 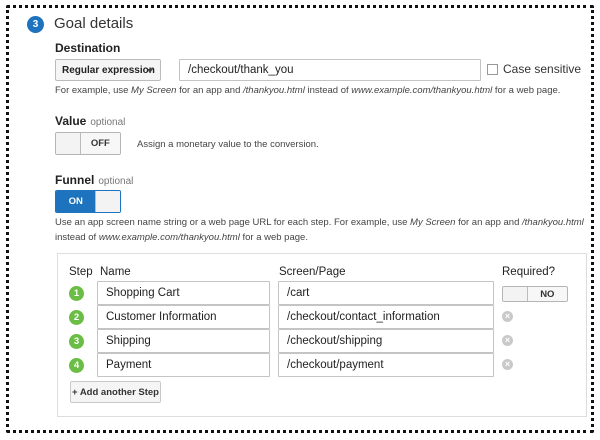 I want to click on step-name-input: Payment, so click(x=183, y=365).